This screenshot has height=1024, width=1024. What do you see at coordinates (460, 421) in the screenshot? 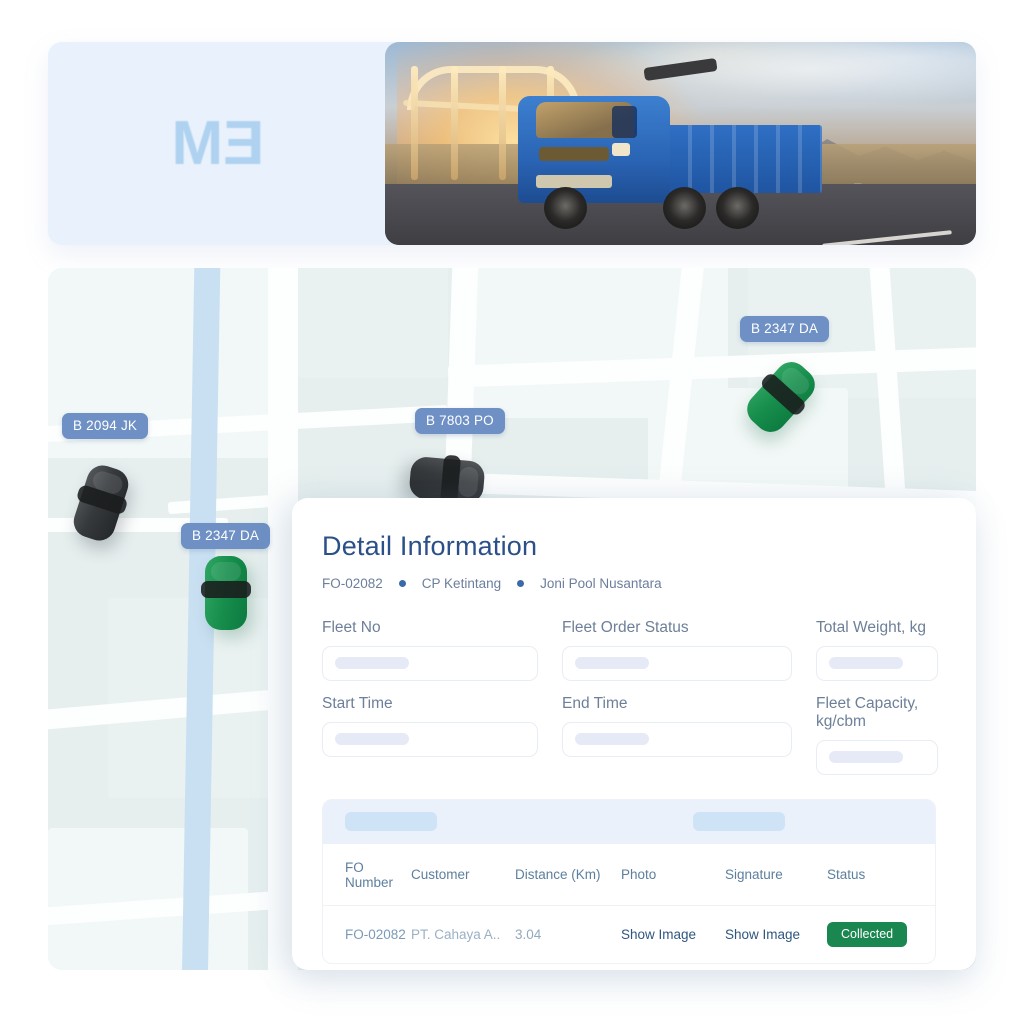
I see `vehicle-label: B 7803 PO` at bounding box center [460, 421].